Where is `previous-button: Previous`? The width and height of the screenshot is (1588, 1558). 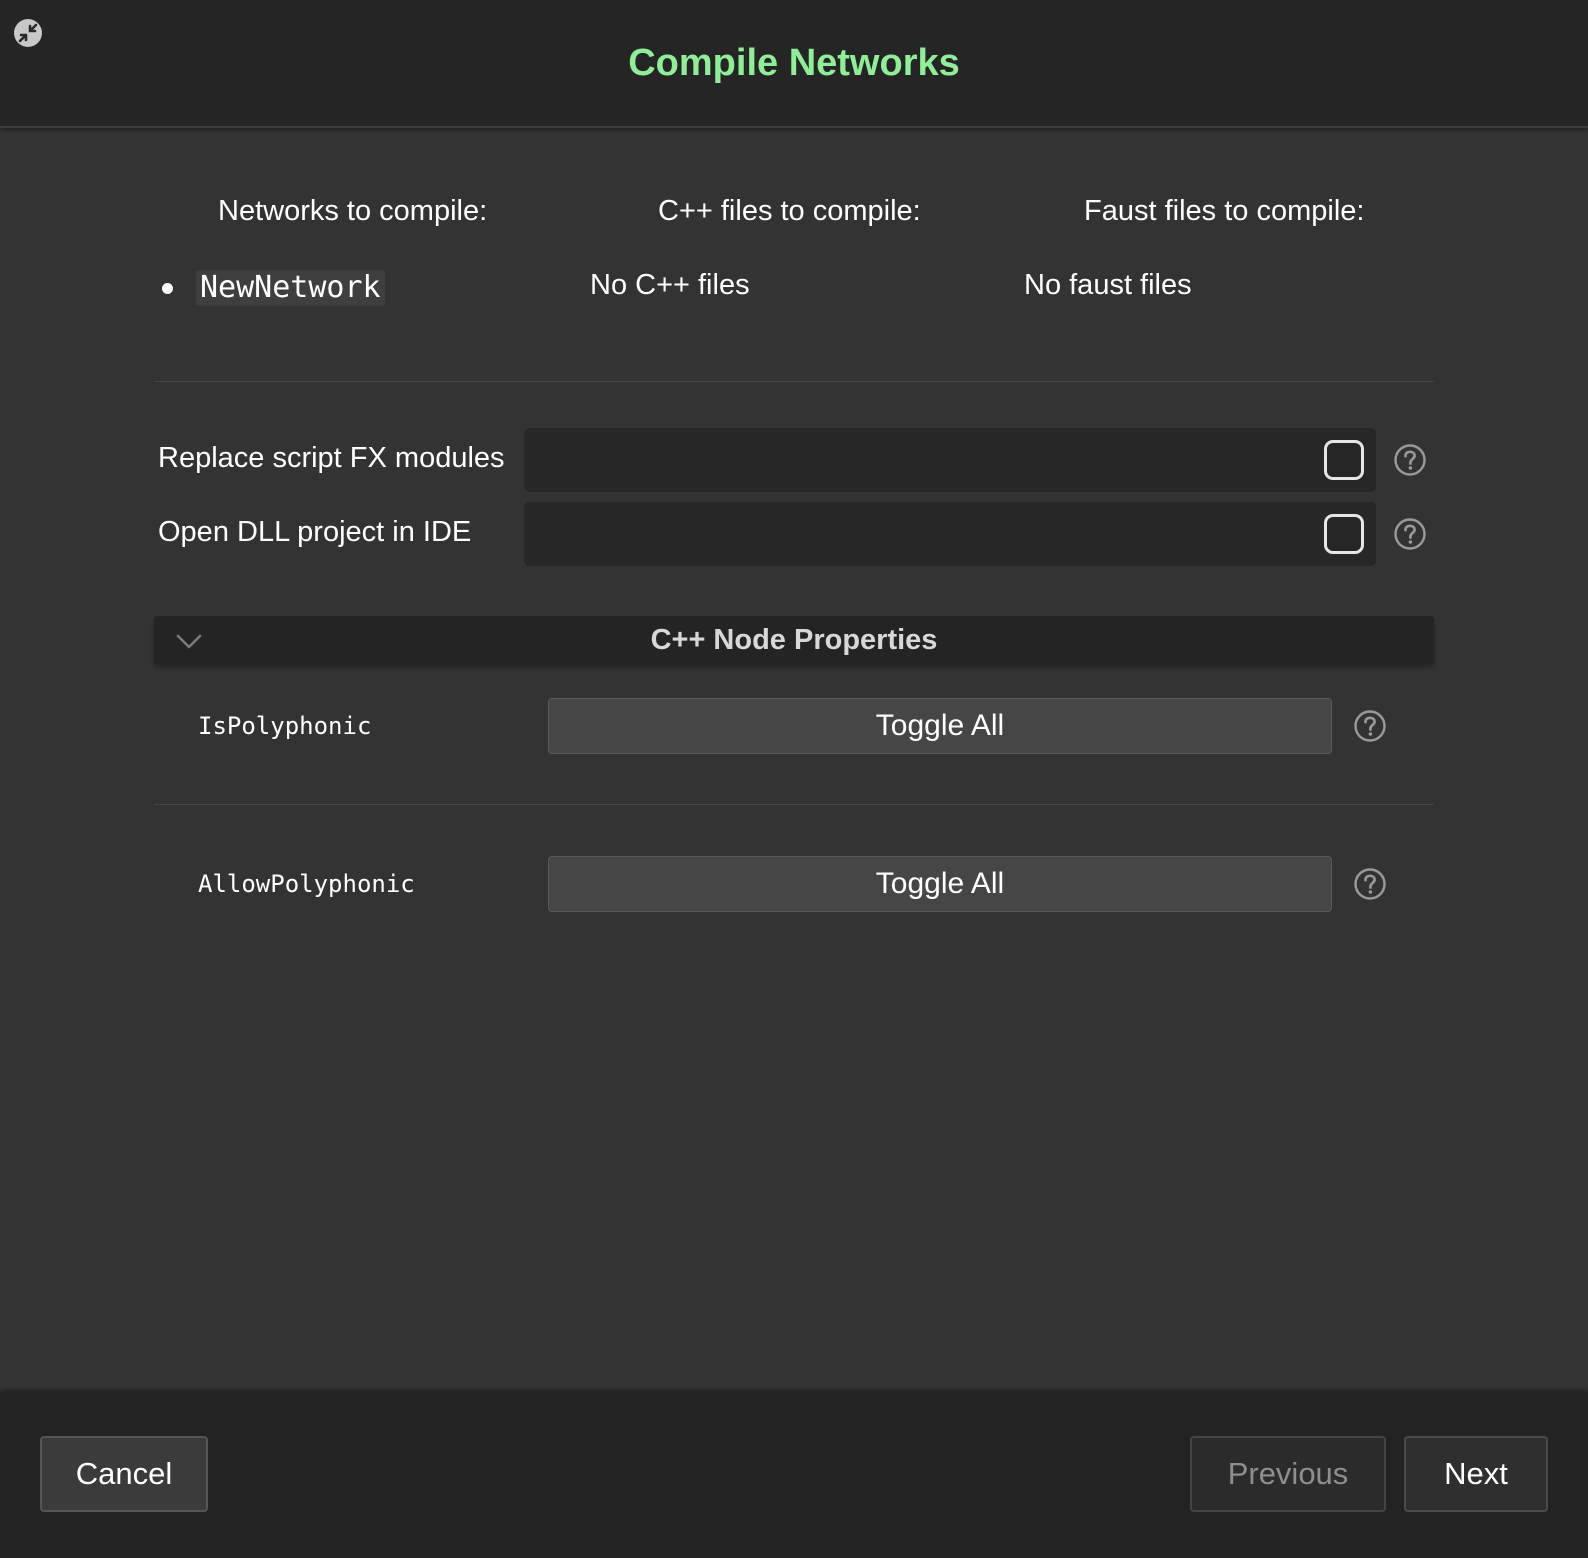 previous-button: Previous is located at coordinates (1288, 1474).